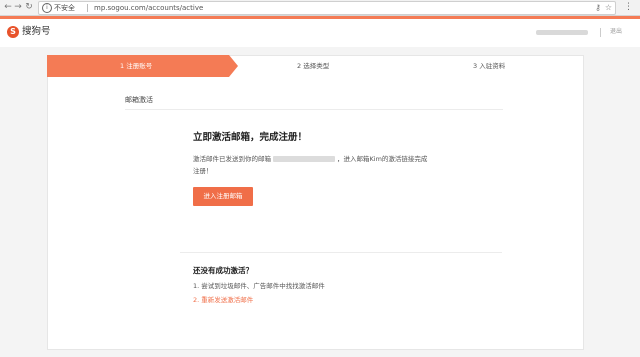 This screenshot has height=357, width=640. What do you see at coordinates (341, 252) in the screenshot?
I see `faq-divider` at bounding box center [341, 252].